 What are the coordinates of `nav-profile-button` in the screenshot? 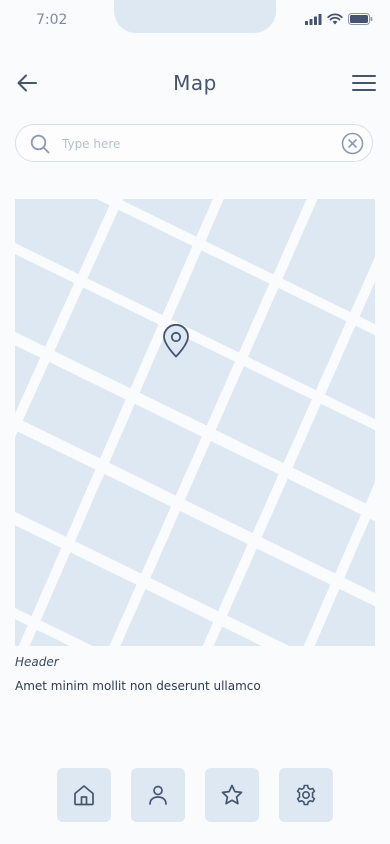 It's located at (158, 795).